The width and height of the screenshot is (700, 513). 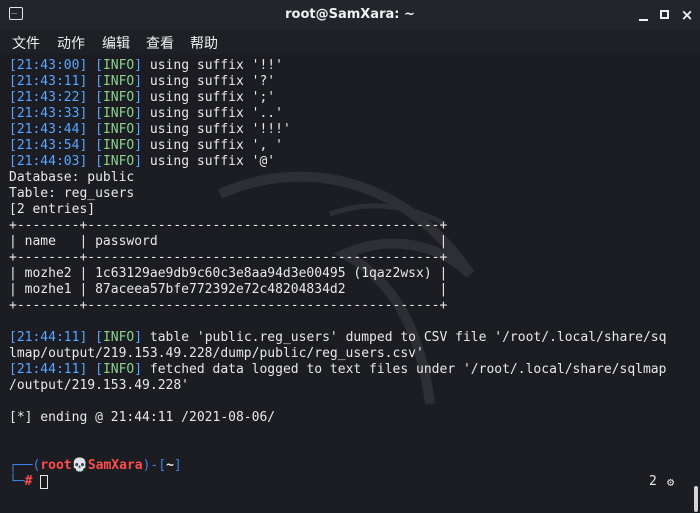 I want to click on scrollbar-thumb, so click(x=696, y=499).